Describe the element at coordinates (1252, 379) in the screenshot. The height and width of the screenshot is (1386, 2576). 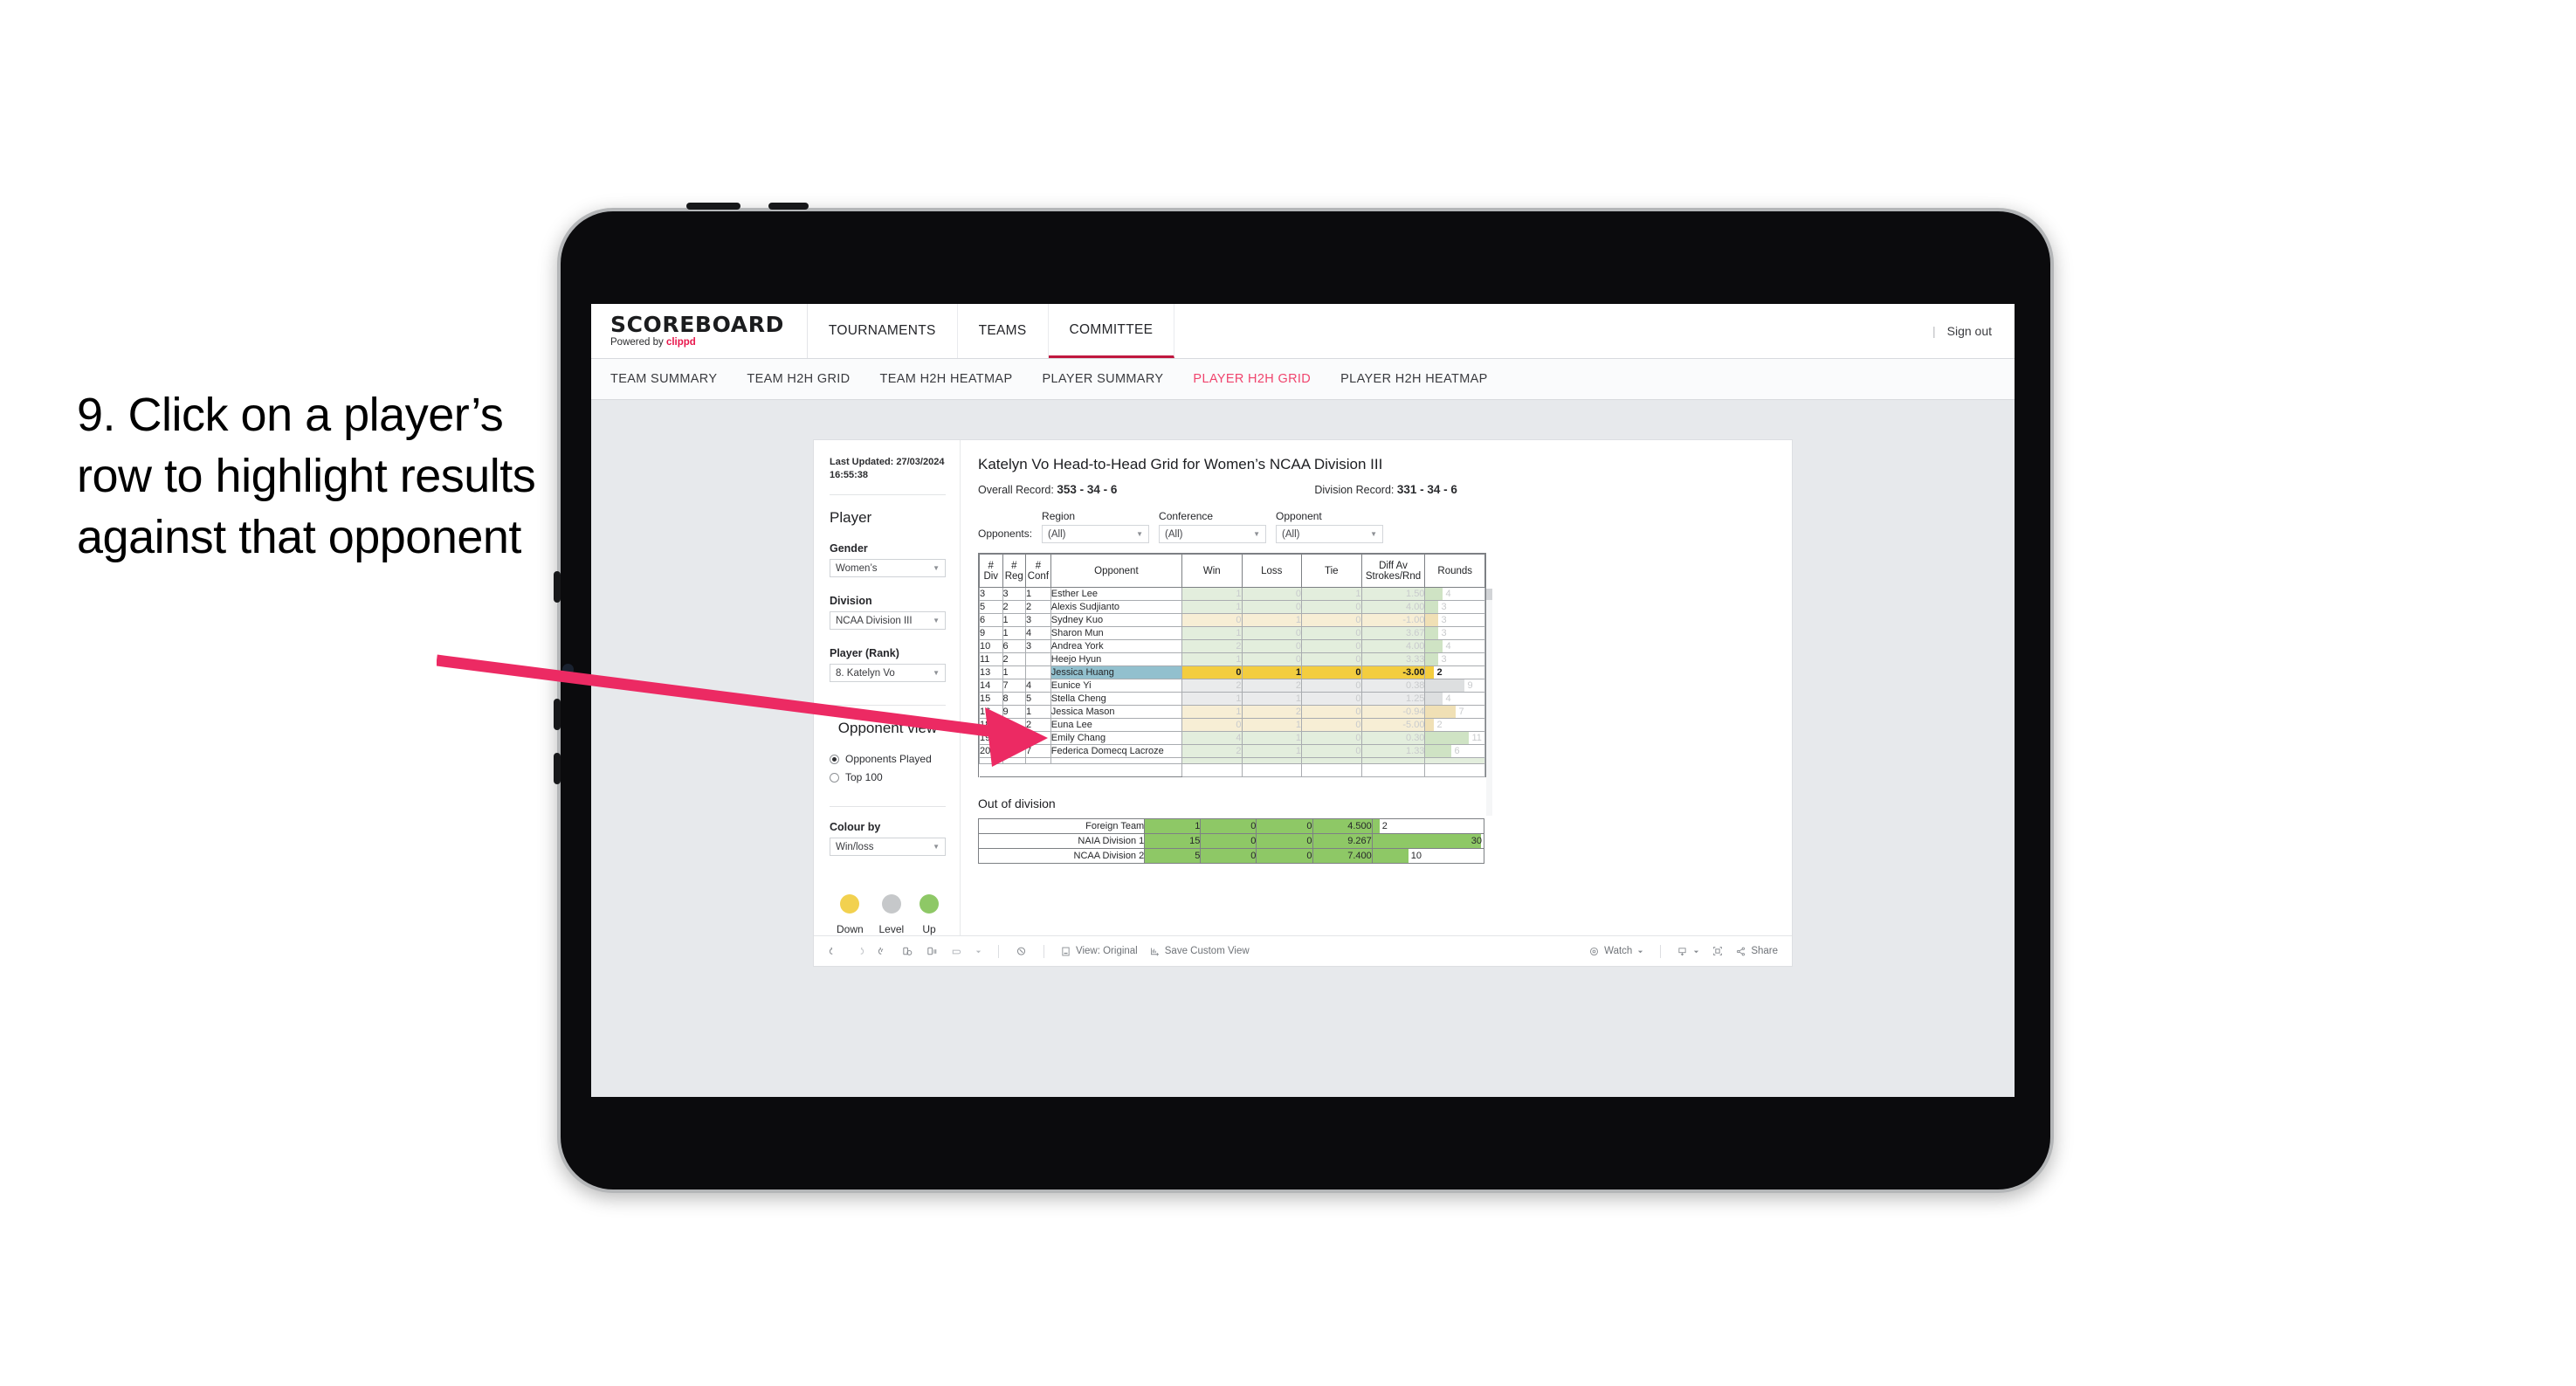
I see `subnav-player-h2h-grid: PLAYER H2H GRID` at that location.